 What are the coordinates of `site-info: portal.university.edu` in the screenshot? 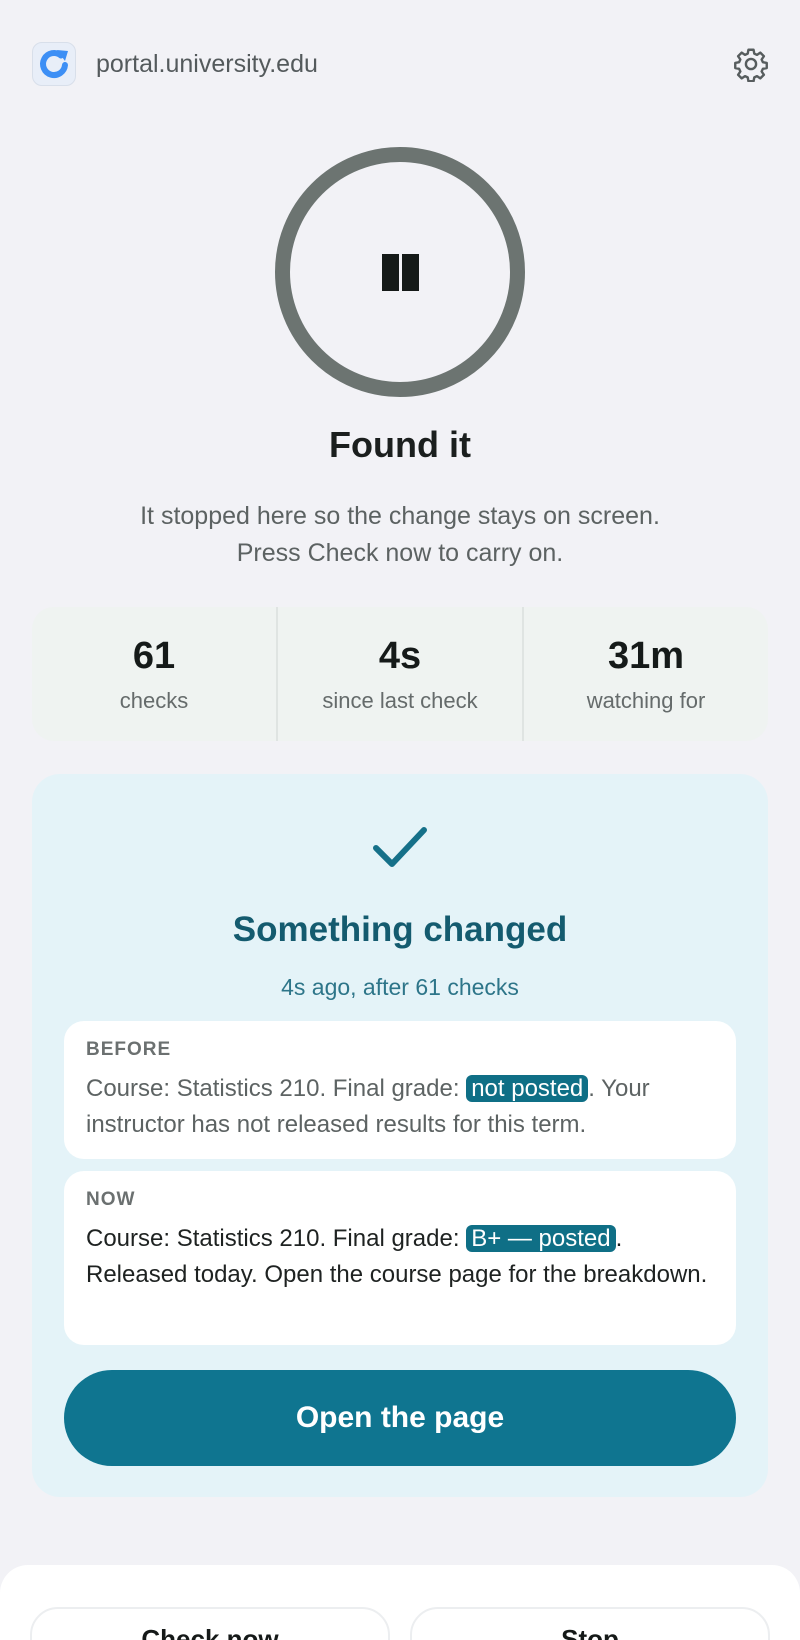 It's located at (175, 64).